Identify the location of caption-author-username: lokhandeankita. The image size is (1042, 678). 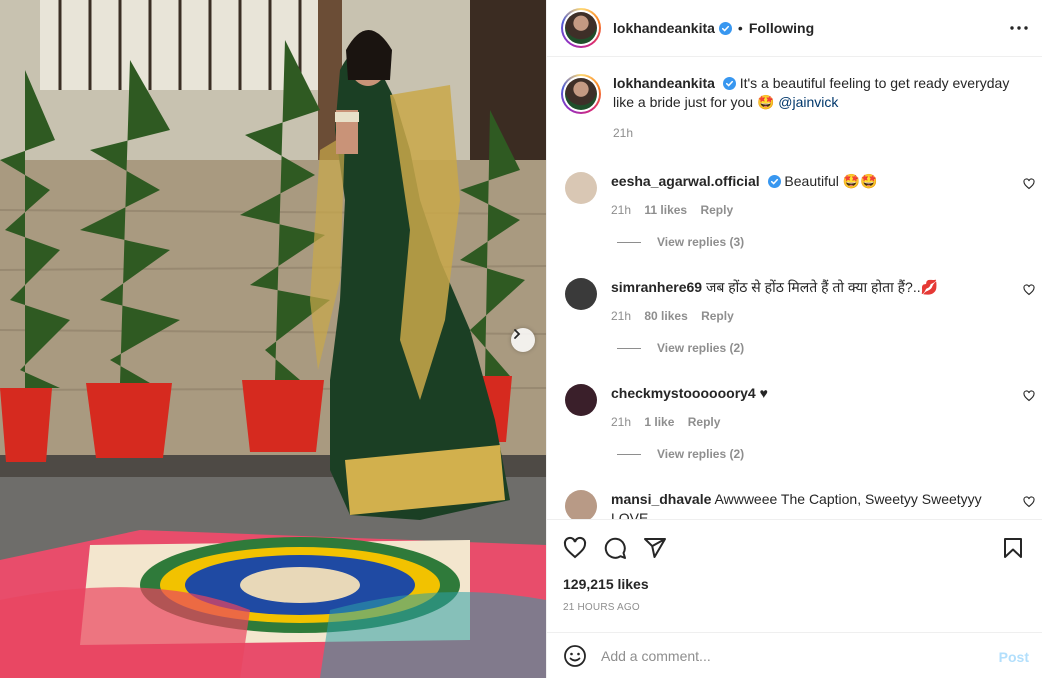
(664, 83).